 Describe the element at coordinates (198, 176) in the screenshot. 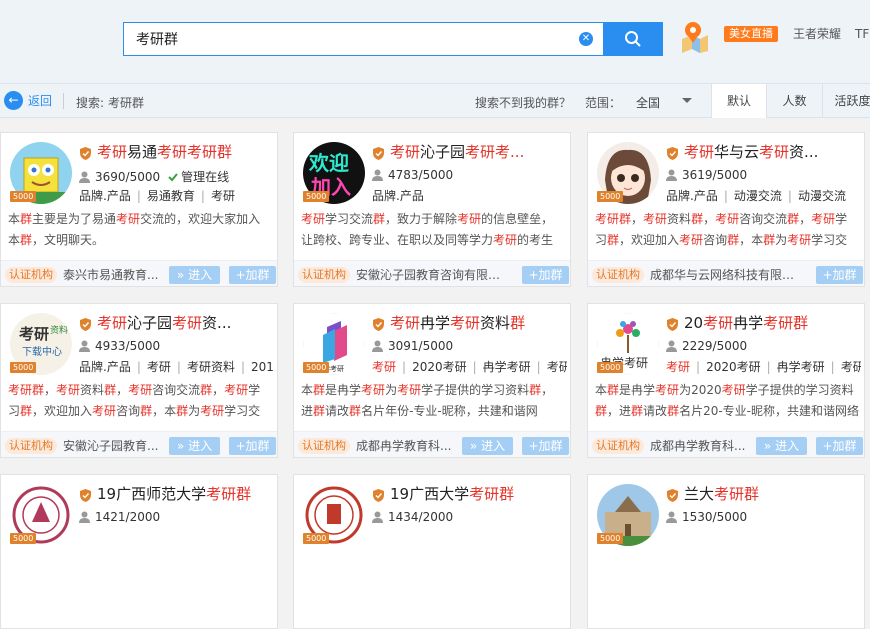

I see `admin-online: 管理在线` at that location.